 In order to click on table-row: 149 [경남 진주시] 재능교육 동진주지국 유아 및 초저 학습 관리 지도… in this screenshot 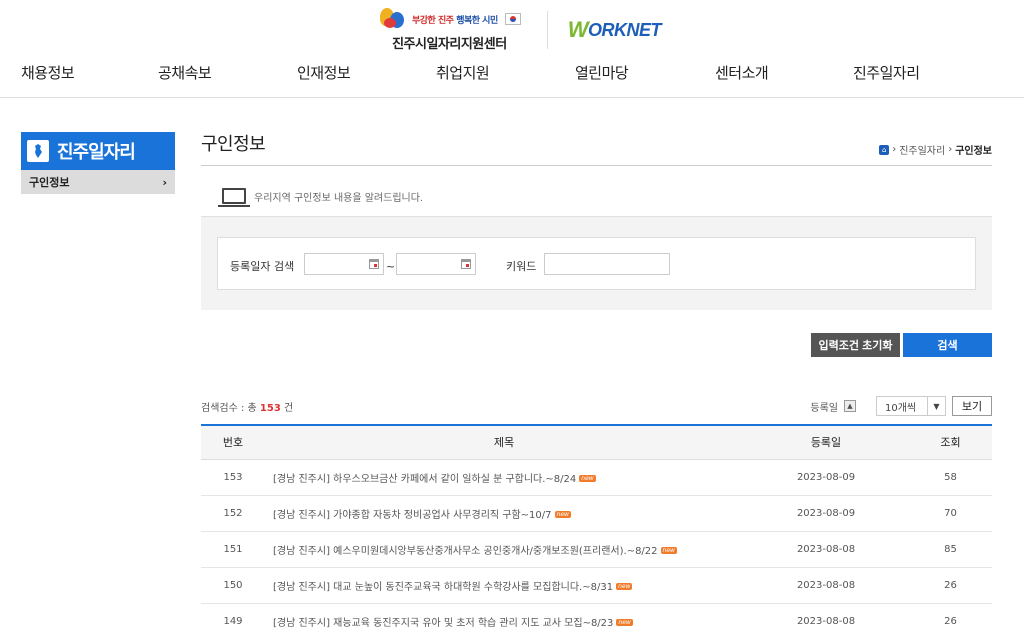, I will do `click(596, 621)`.